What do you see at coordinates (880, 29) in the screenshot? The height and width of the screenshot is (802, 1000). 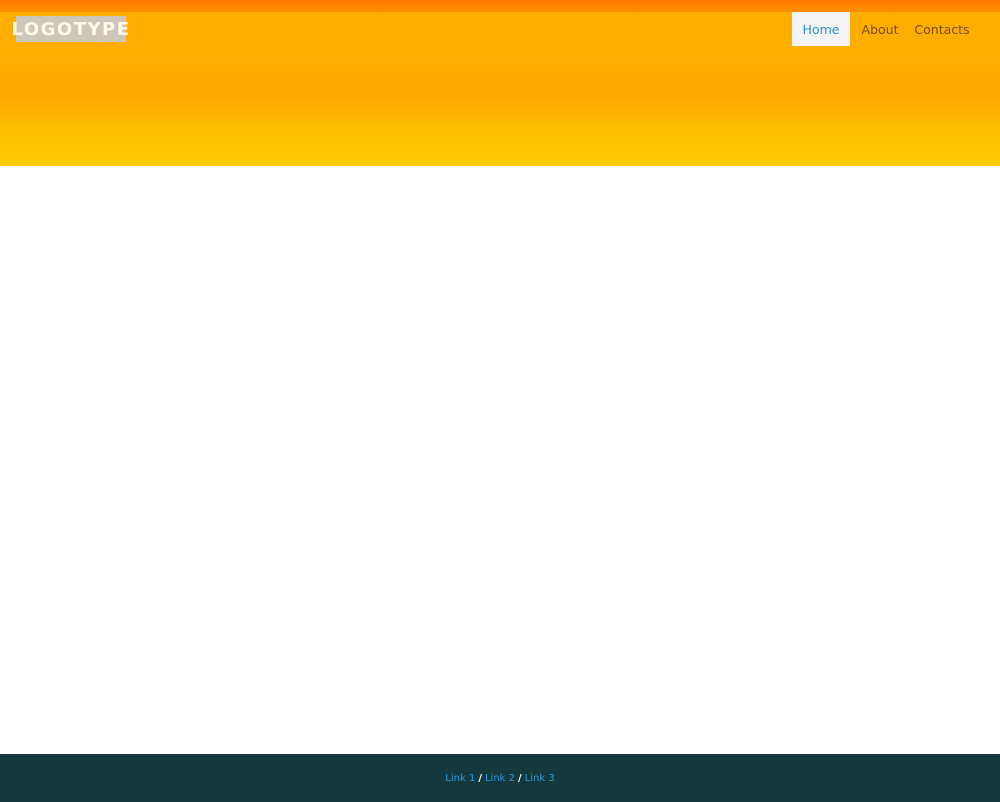 I see `nav-item-about: About` at bounding box center [880, 29].